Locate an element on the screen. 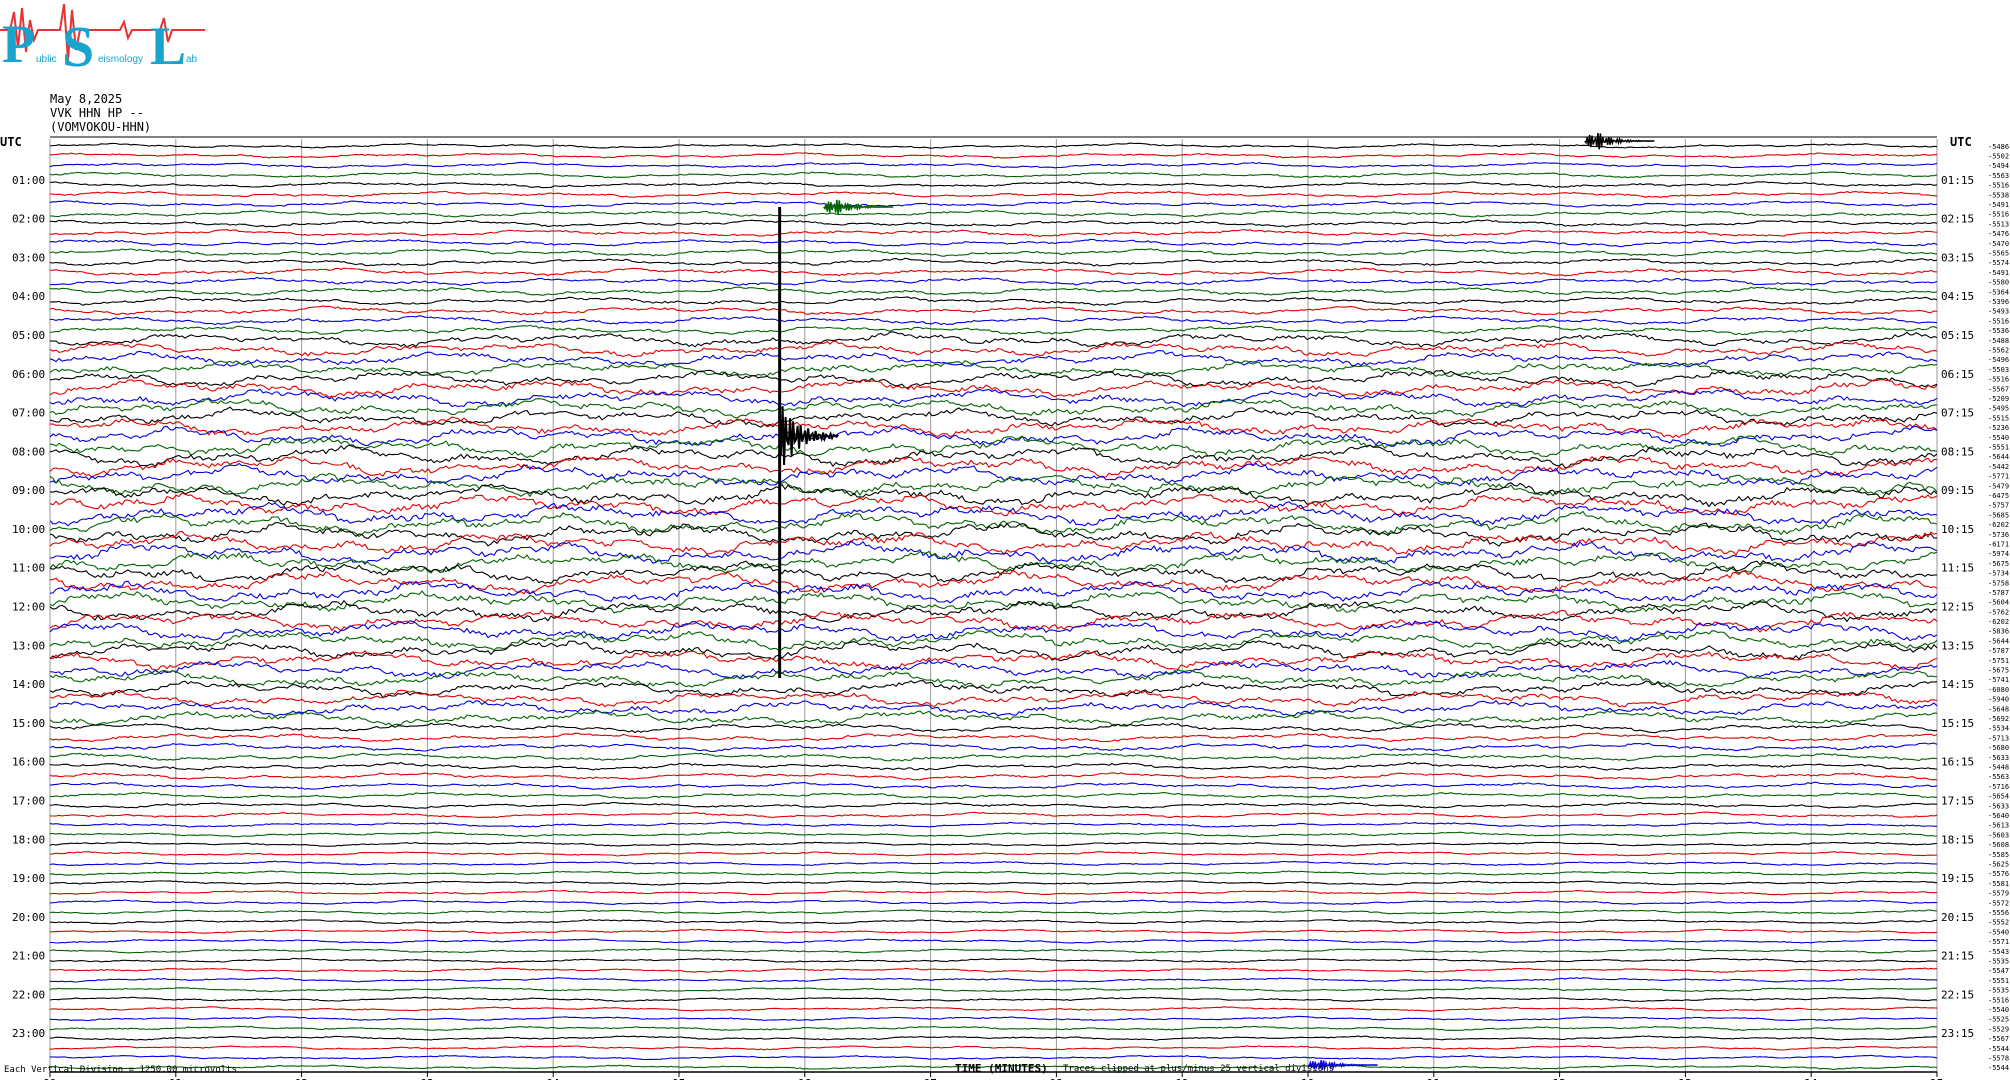 The image size is (2010, 1080). left-time-label: 04:00 is located at coordinates (28, 296).